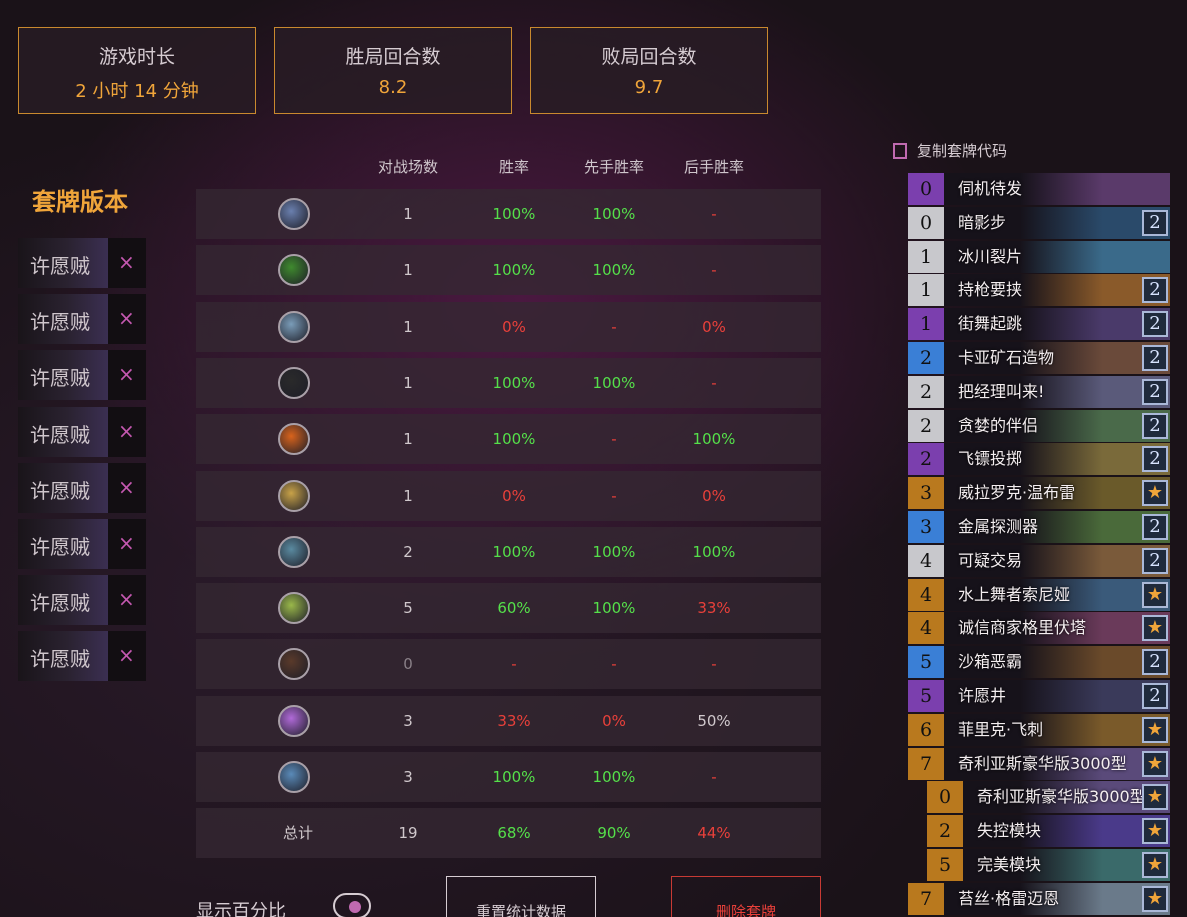 The height and width of the screenshot is (917, 1187). I want to click on deck-card: 3 威拉罗克·温布雷 ★, so click(1039, 493).